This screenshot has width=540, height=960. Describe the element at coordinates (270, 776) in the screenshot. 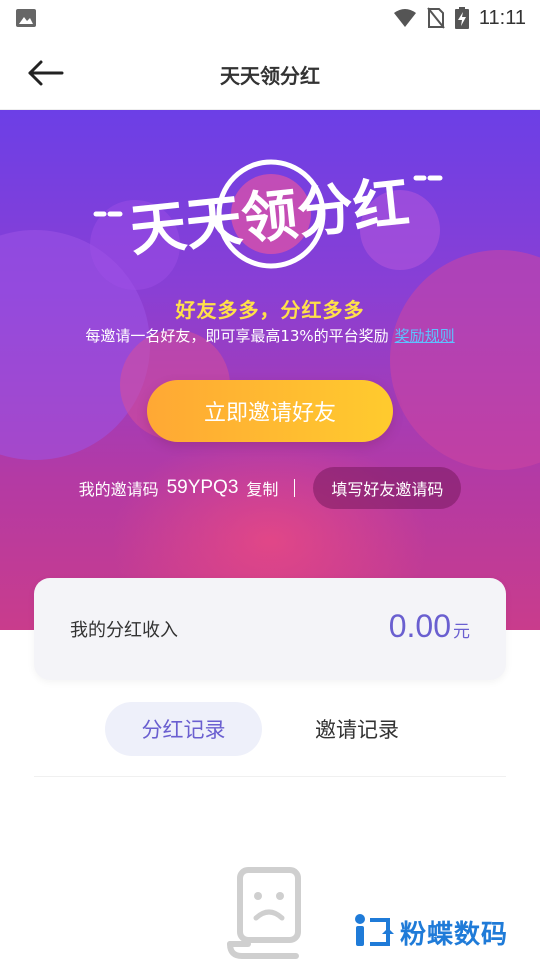

I see `tabs-divider` at that location.